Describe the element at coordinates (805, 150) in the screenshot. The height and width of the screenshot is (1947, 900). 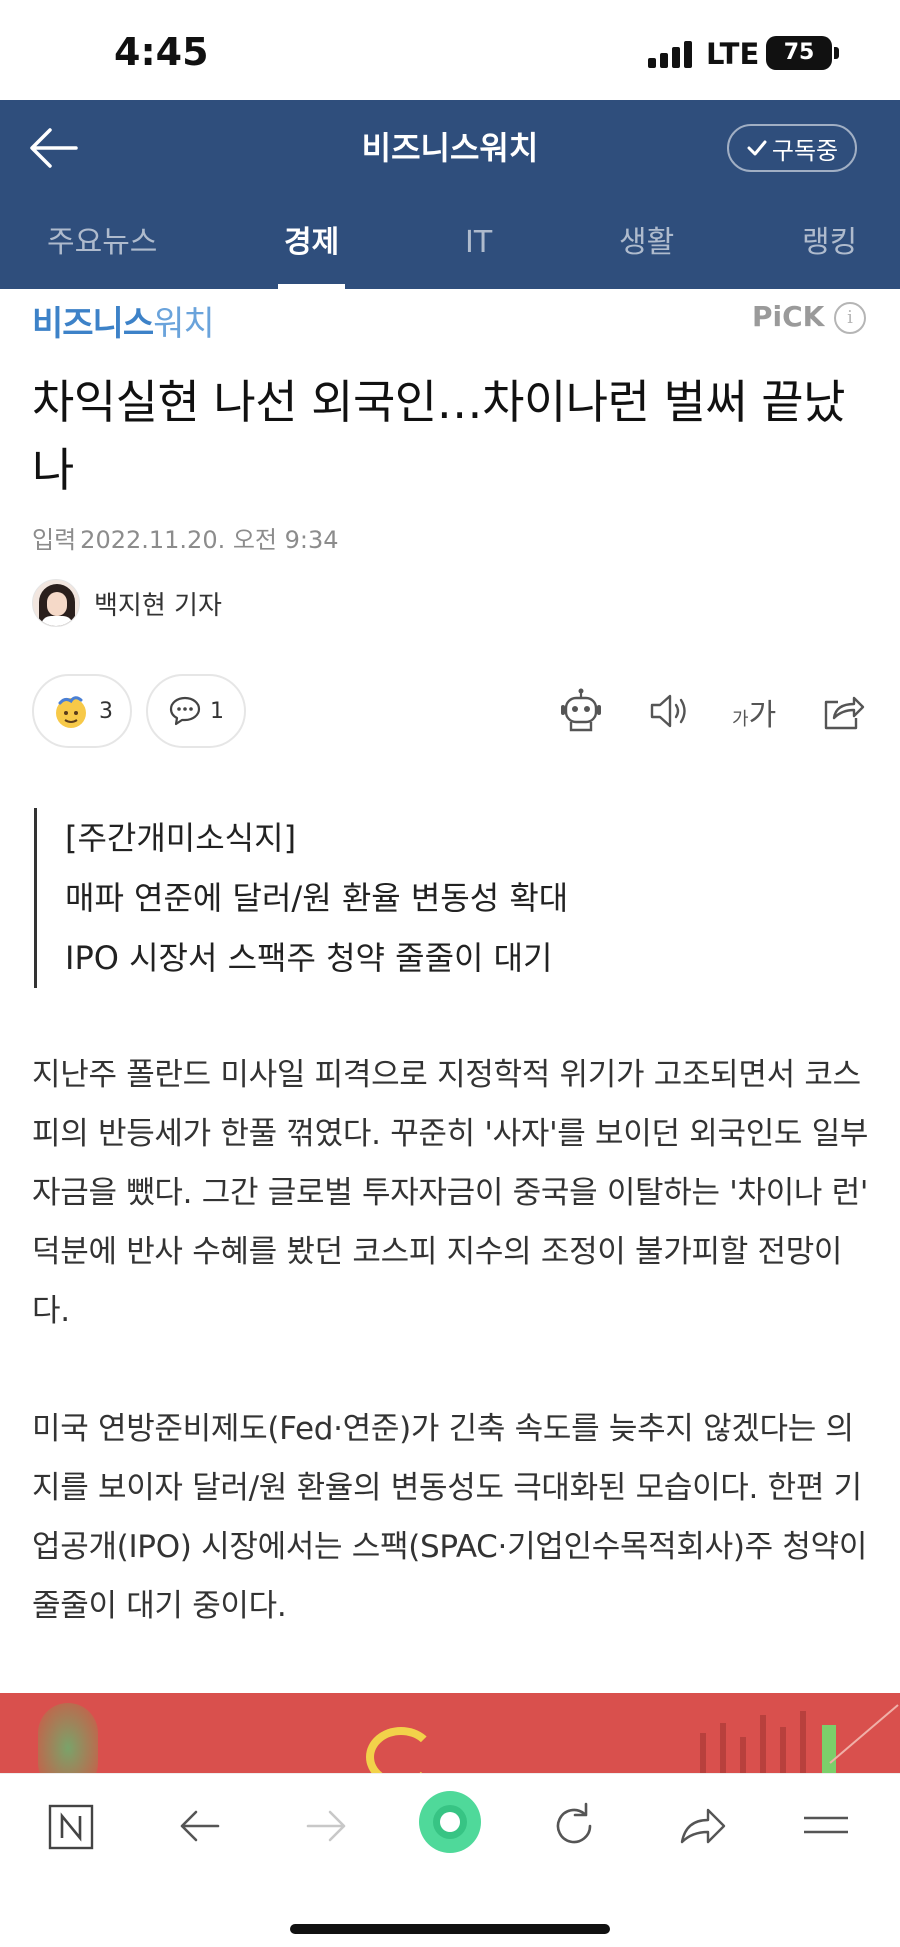
I see `subscribe-label: 구독중` at that location.